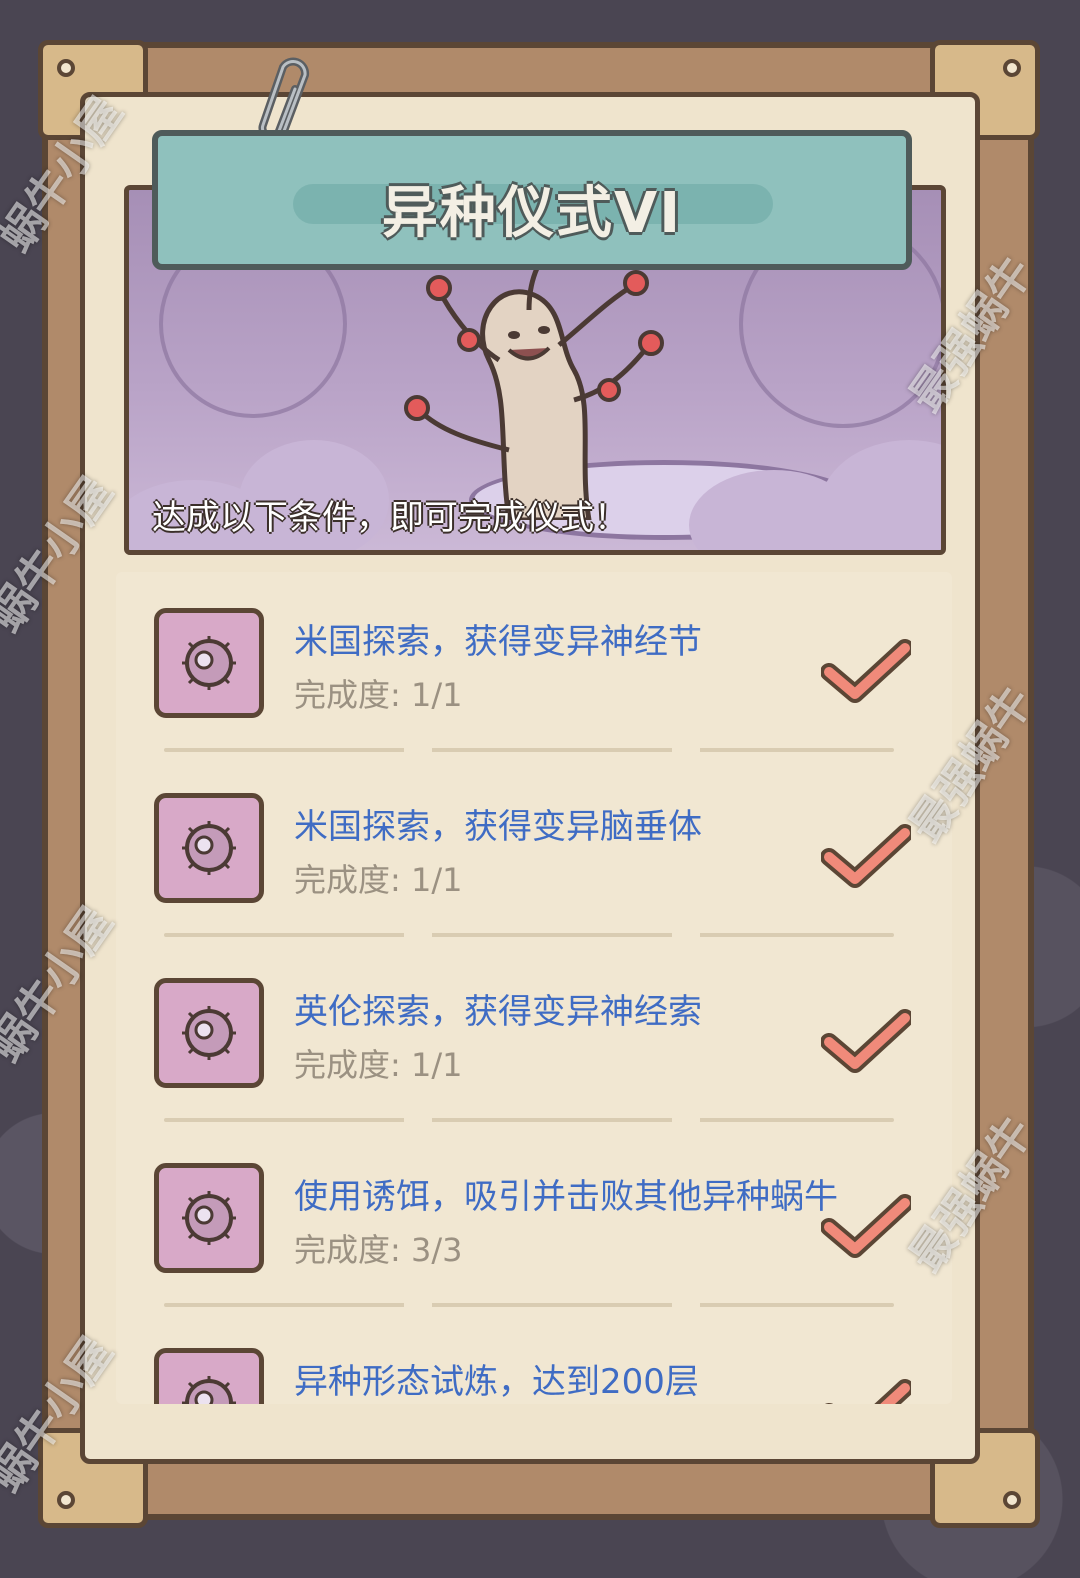  I want to click on page-title: 异种仪式VI, so click(532, 213).